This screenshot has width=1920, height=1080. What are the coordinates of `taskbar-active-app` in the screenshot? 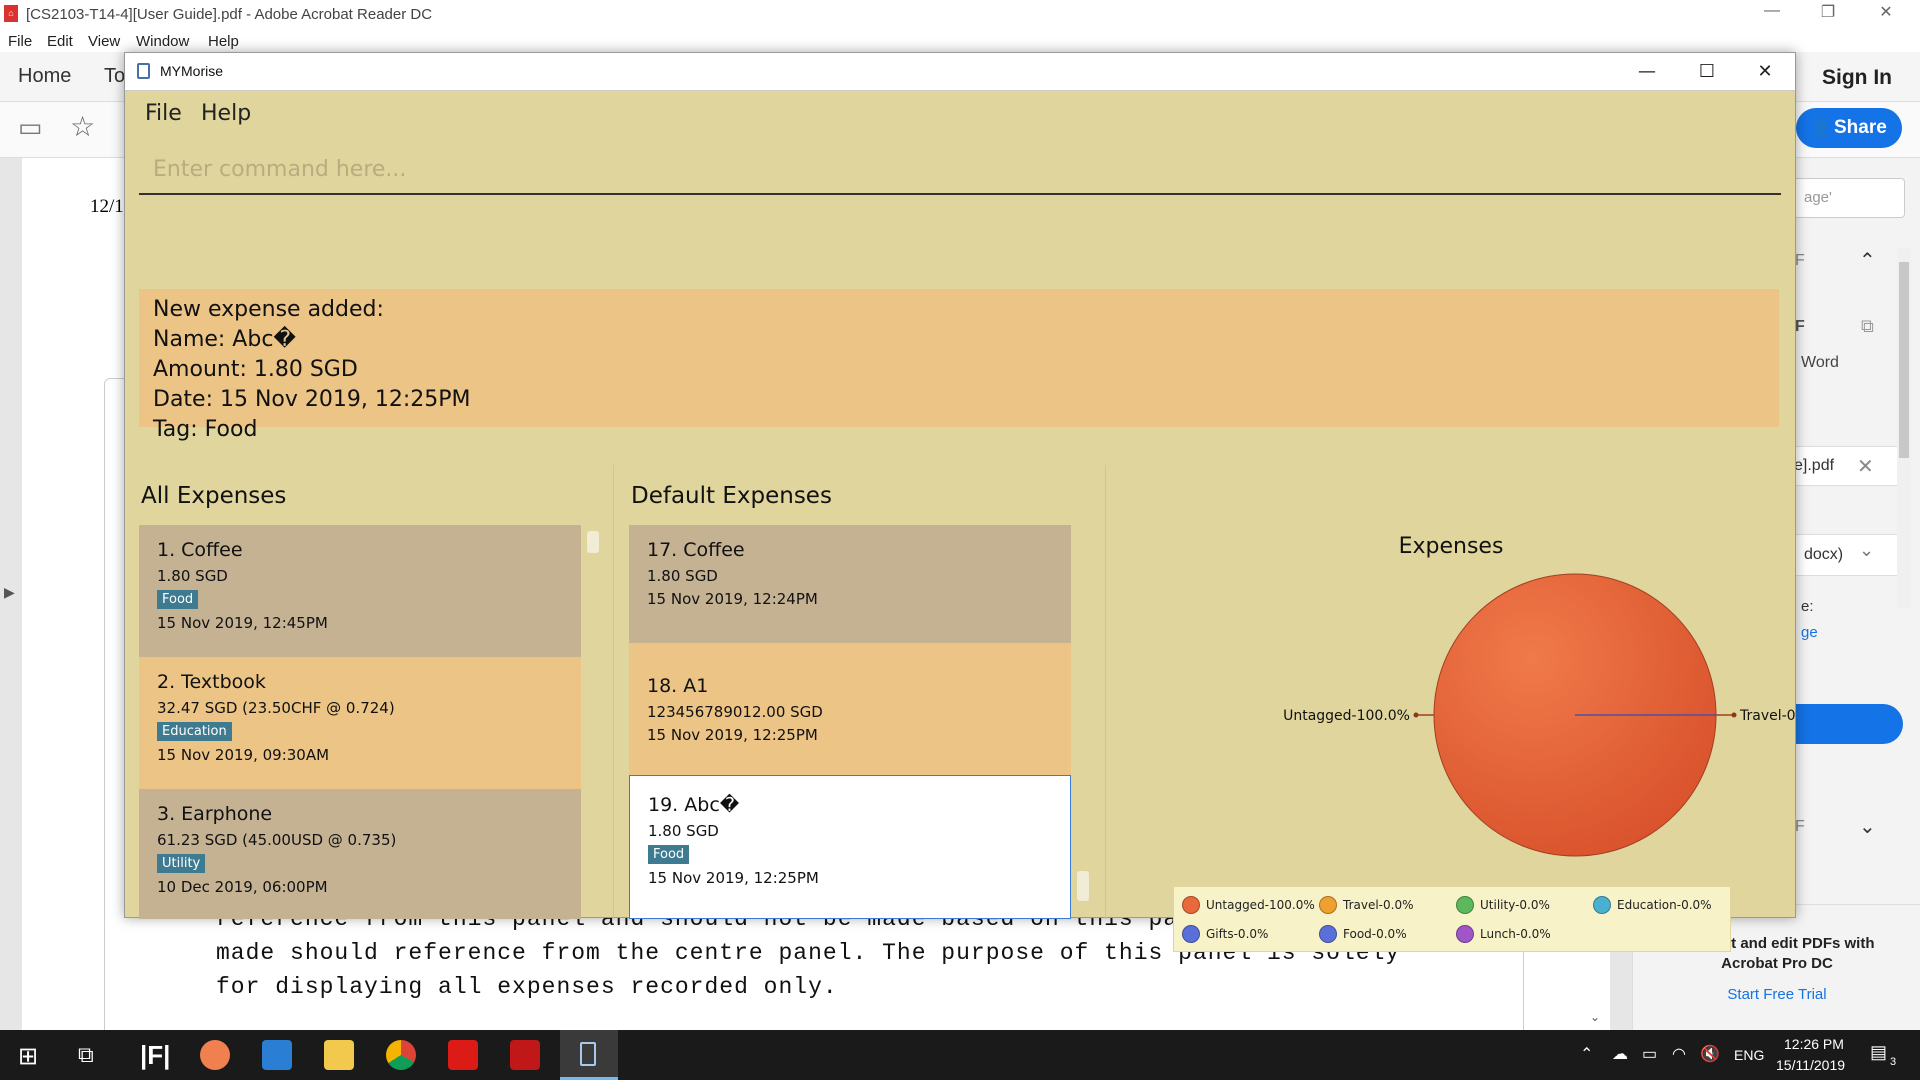 It's located at (589, 1055).